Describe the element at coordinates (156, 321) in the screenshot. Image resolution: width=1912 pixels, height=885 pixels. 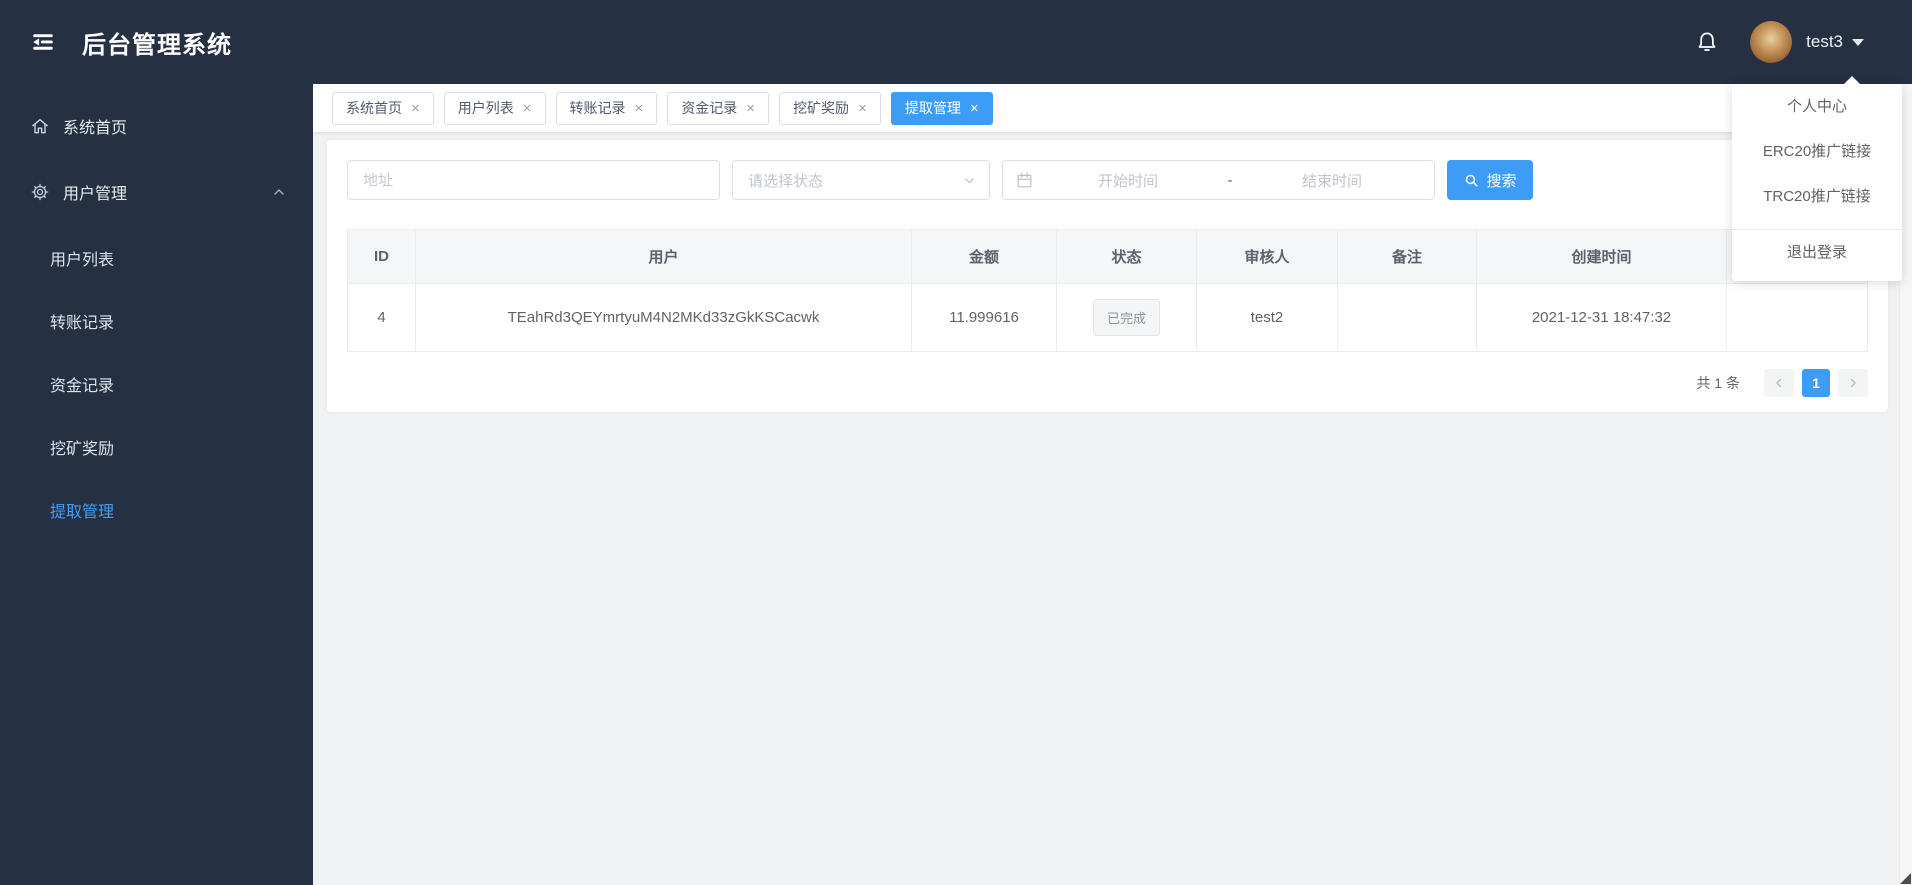
I see `sidebar-item-transfer-records: 转账记录` at that location.